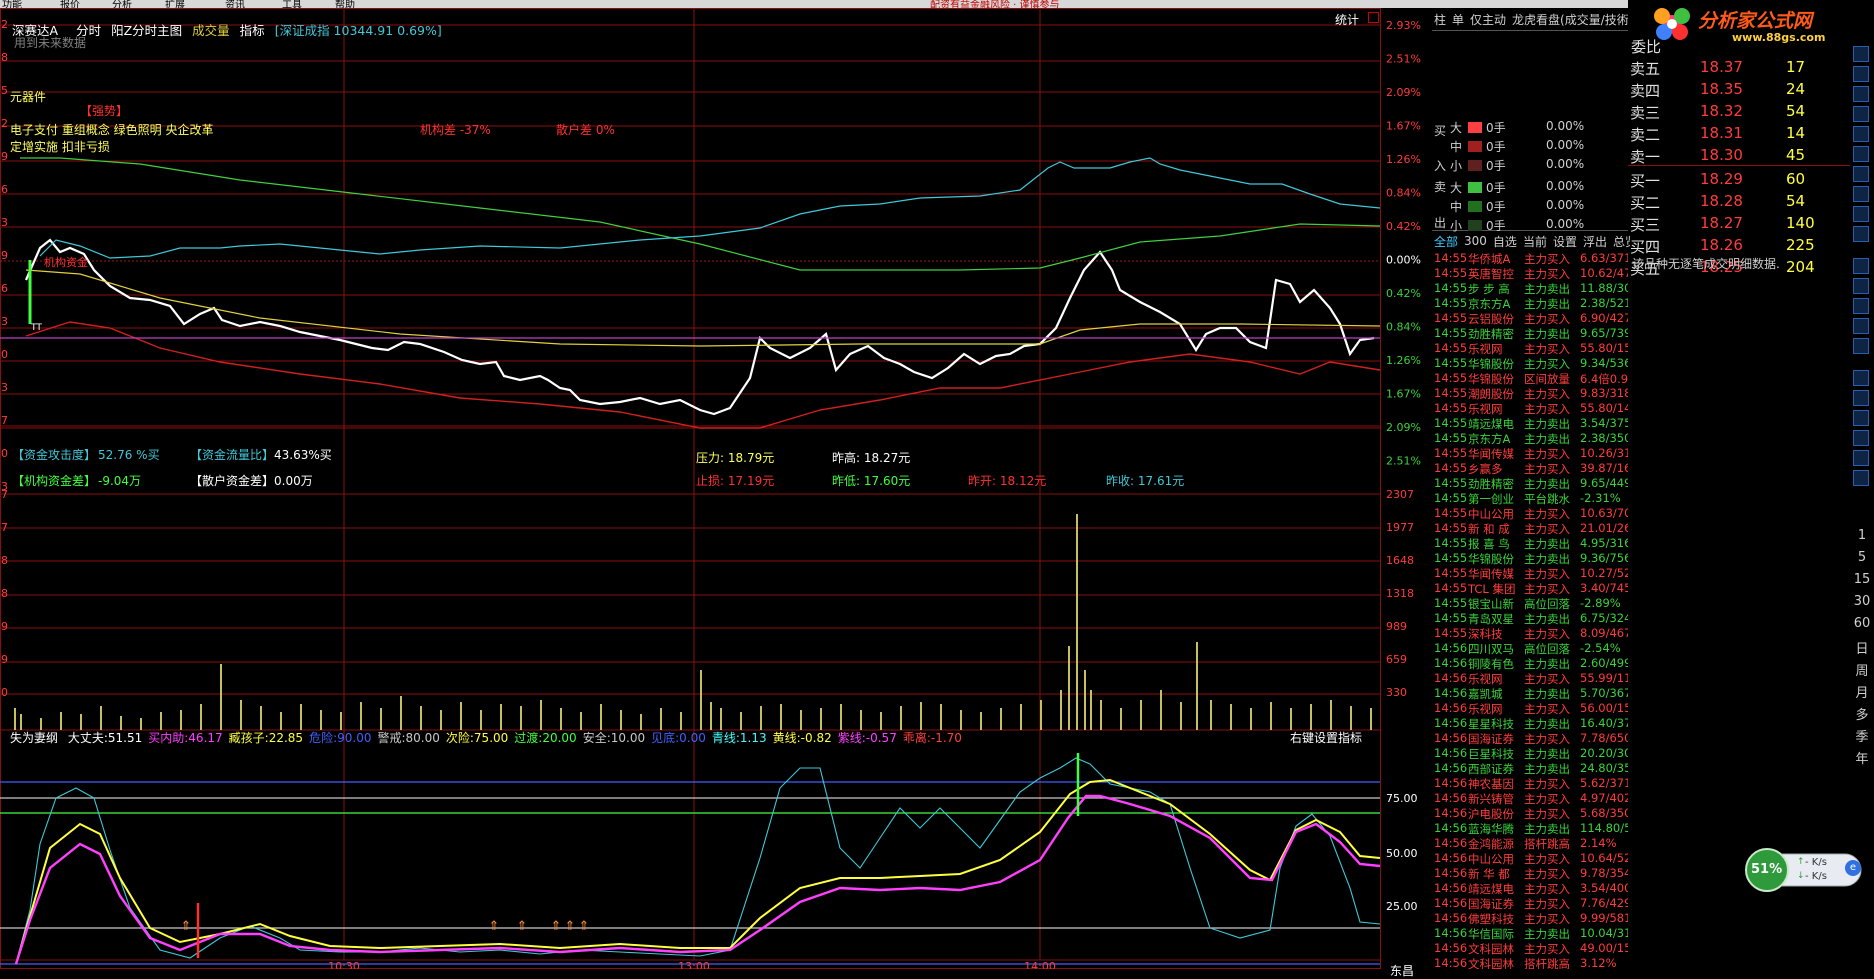 The height and width of the screenshot is (979, 1874). What do you see at coordinates (1530, 693) in the screenshot?
I see `ticker-row: 14:56 嘉凯城 主力卖出 5.70/367` at bounding box center [1530, 693].